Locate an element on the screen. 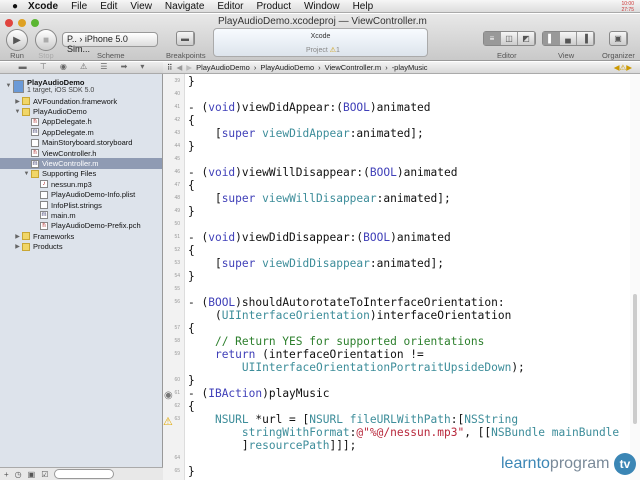  log-navigator-icon: ▾ is located at coordinates (142, 67).